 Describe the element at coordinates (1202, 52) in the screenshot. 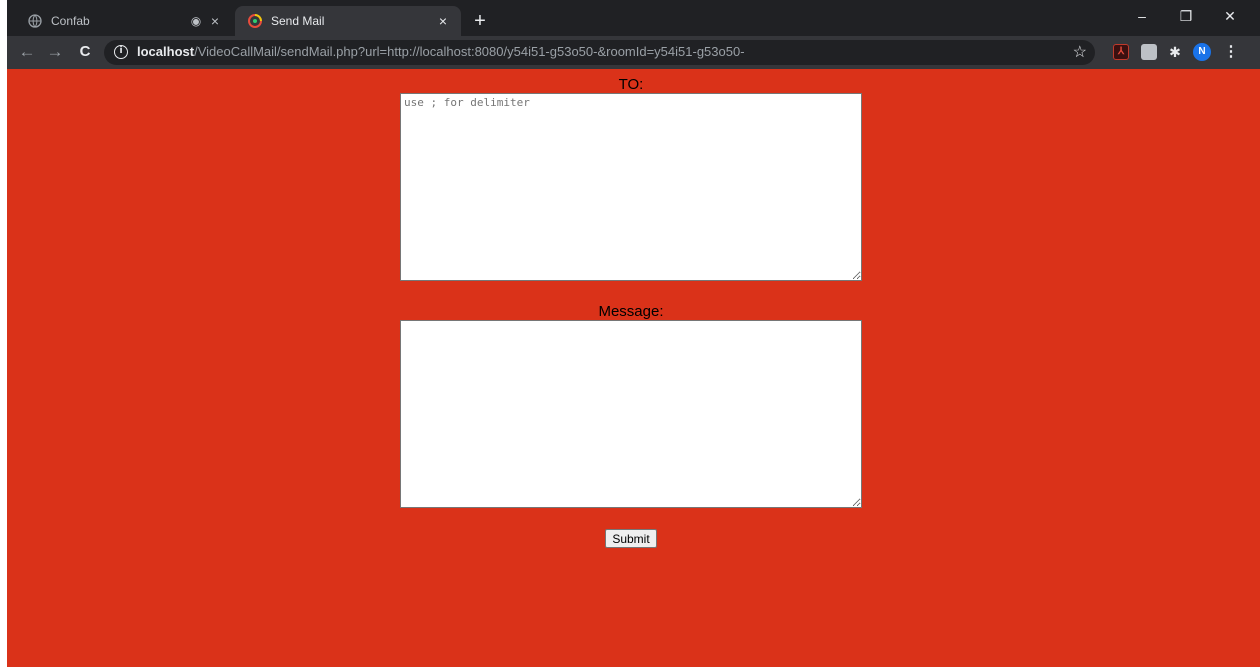

I see `profile-avatar: N` at that location.